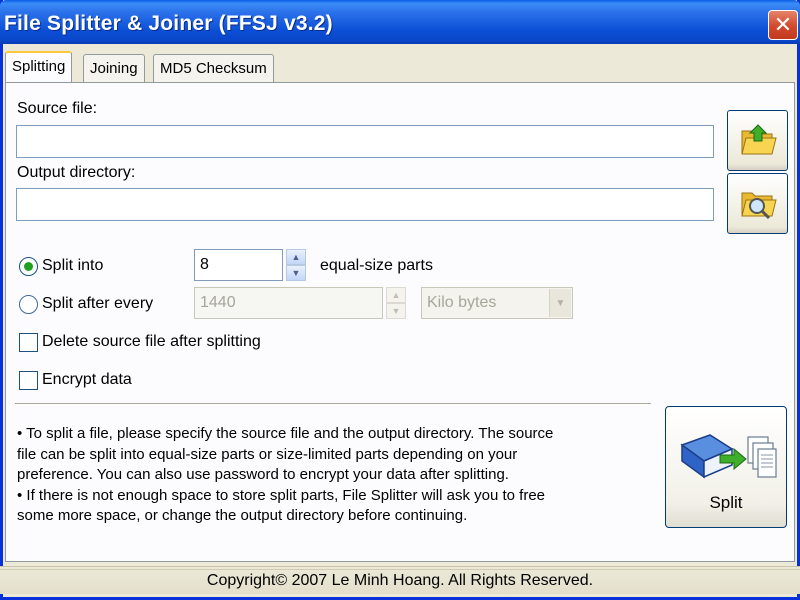 The image size is (800, 600). I want to click on split-into-spinner: ▲ ▼, so click(296, 265).